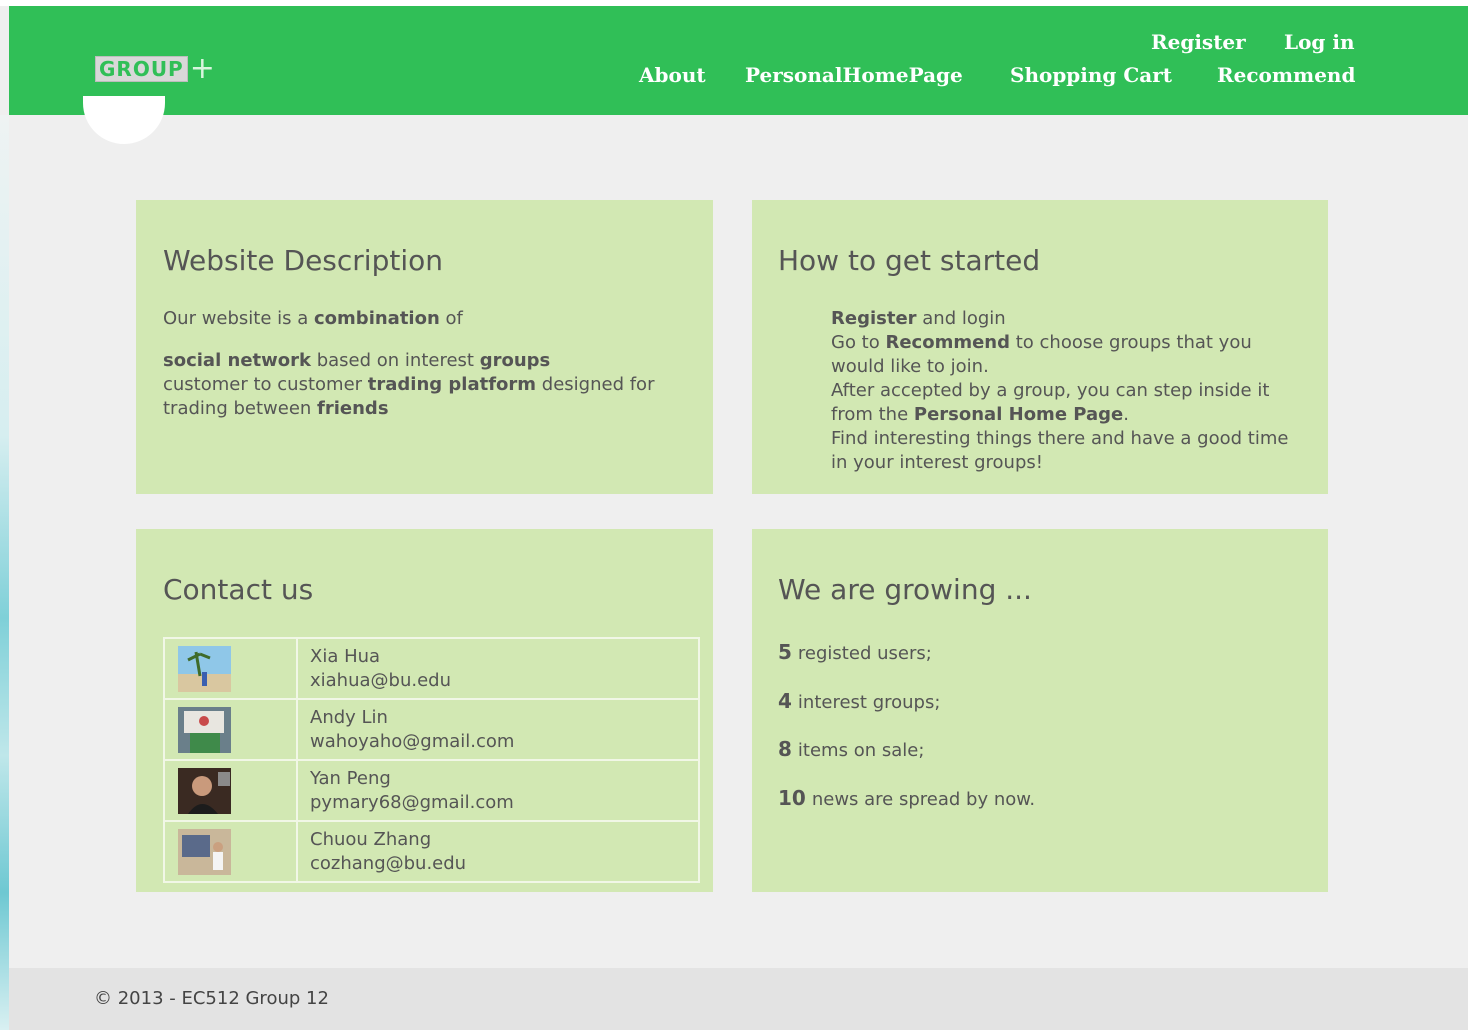 The width and height of the screenshot is (1468, 1030). I want to click on getting-started-title: How to get started, so click(909, 260).